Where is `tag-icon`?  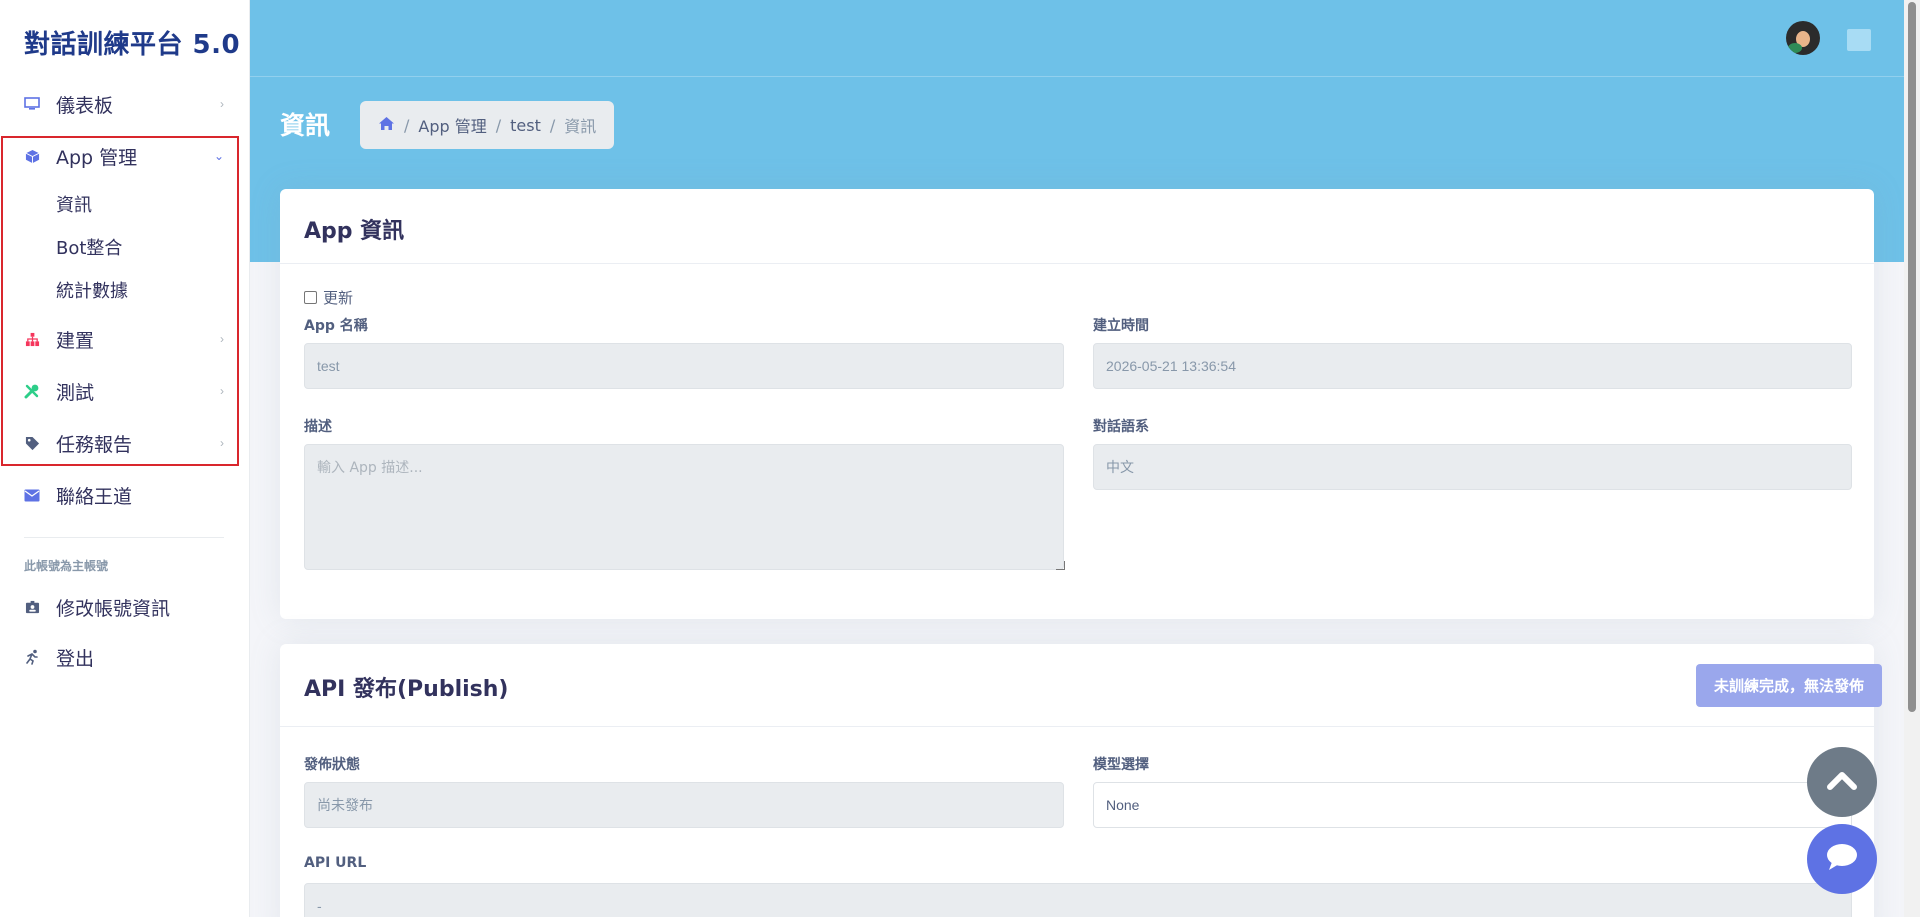 tag-icon is located at coordinates (32, 443).